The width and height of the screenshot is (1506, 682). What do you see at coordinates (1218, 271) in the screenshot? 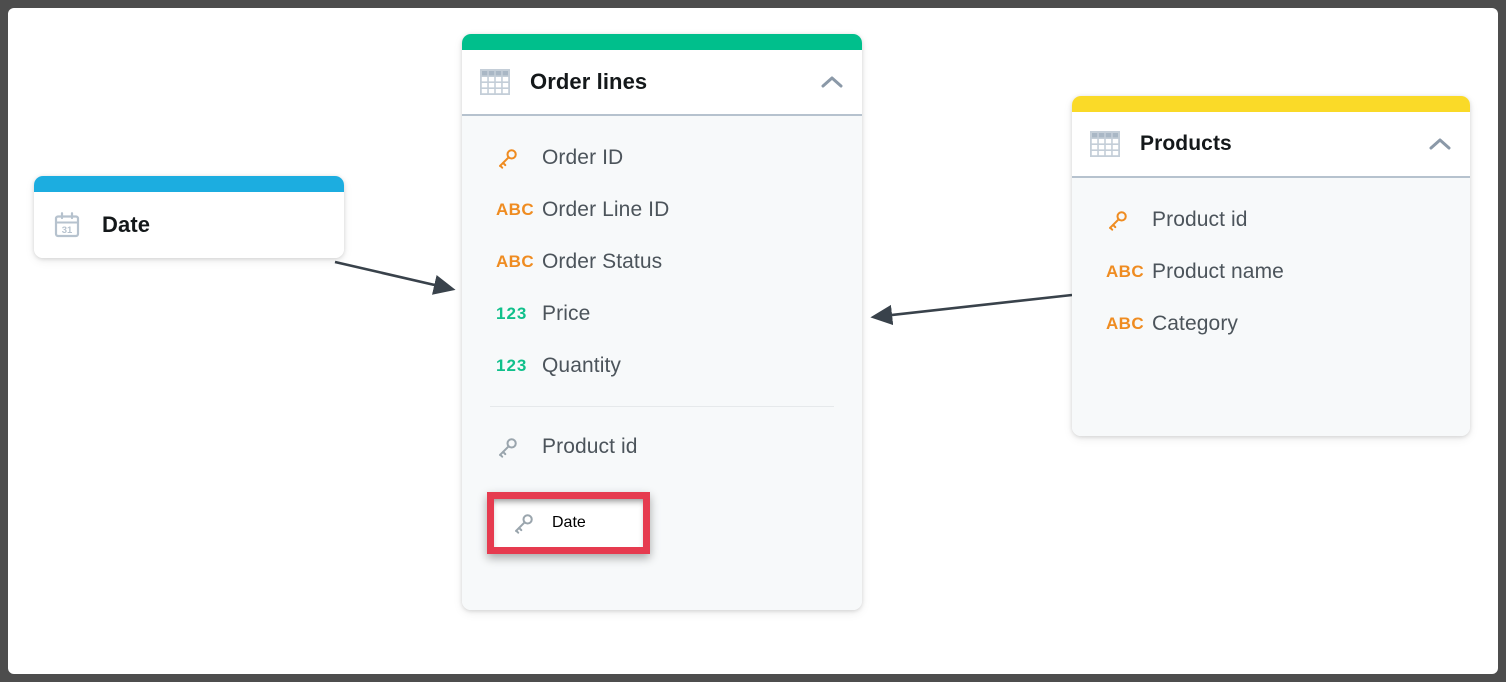
I see `field-label: Product name` at bounding box center [1218, 271].